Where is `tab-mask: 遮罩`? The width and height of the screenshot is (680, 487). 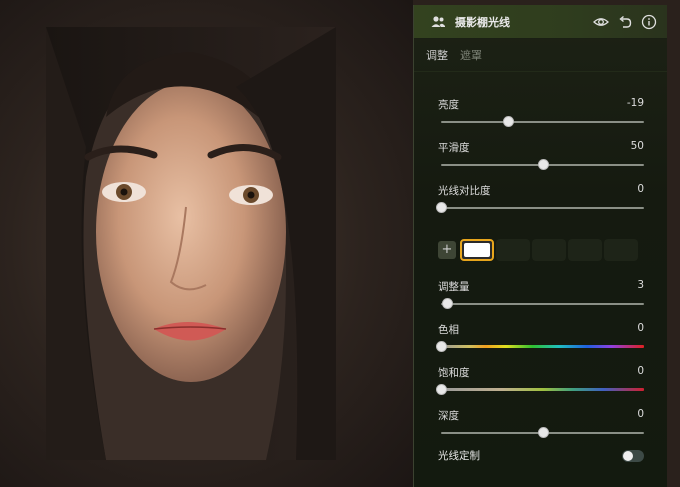
tab-mask: 遮罩 is located at coordinates (471, 55).